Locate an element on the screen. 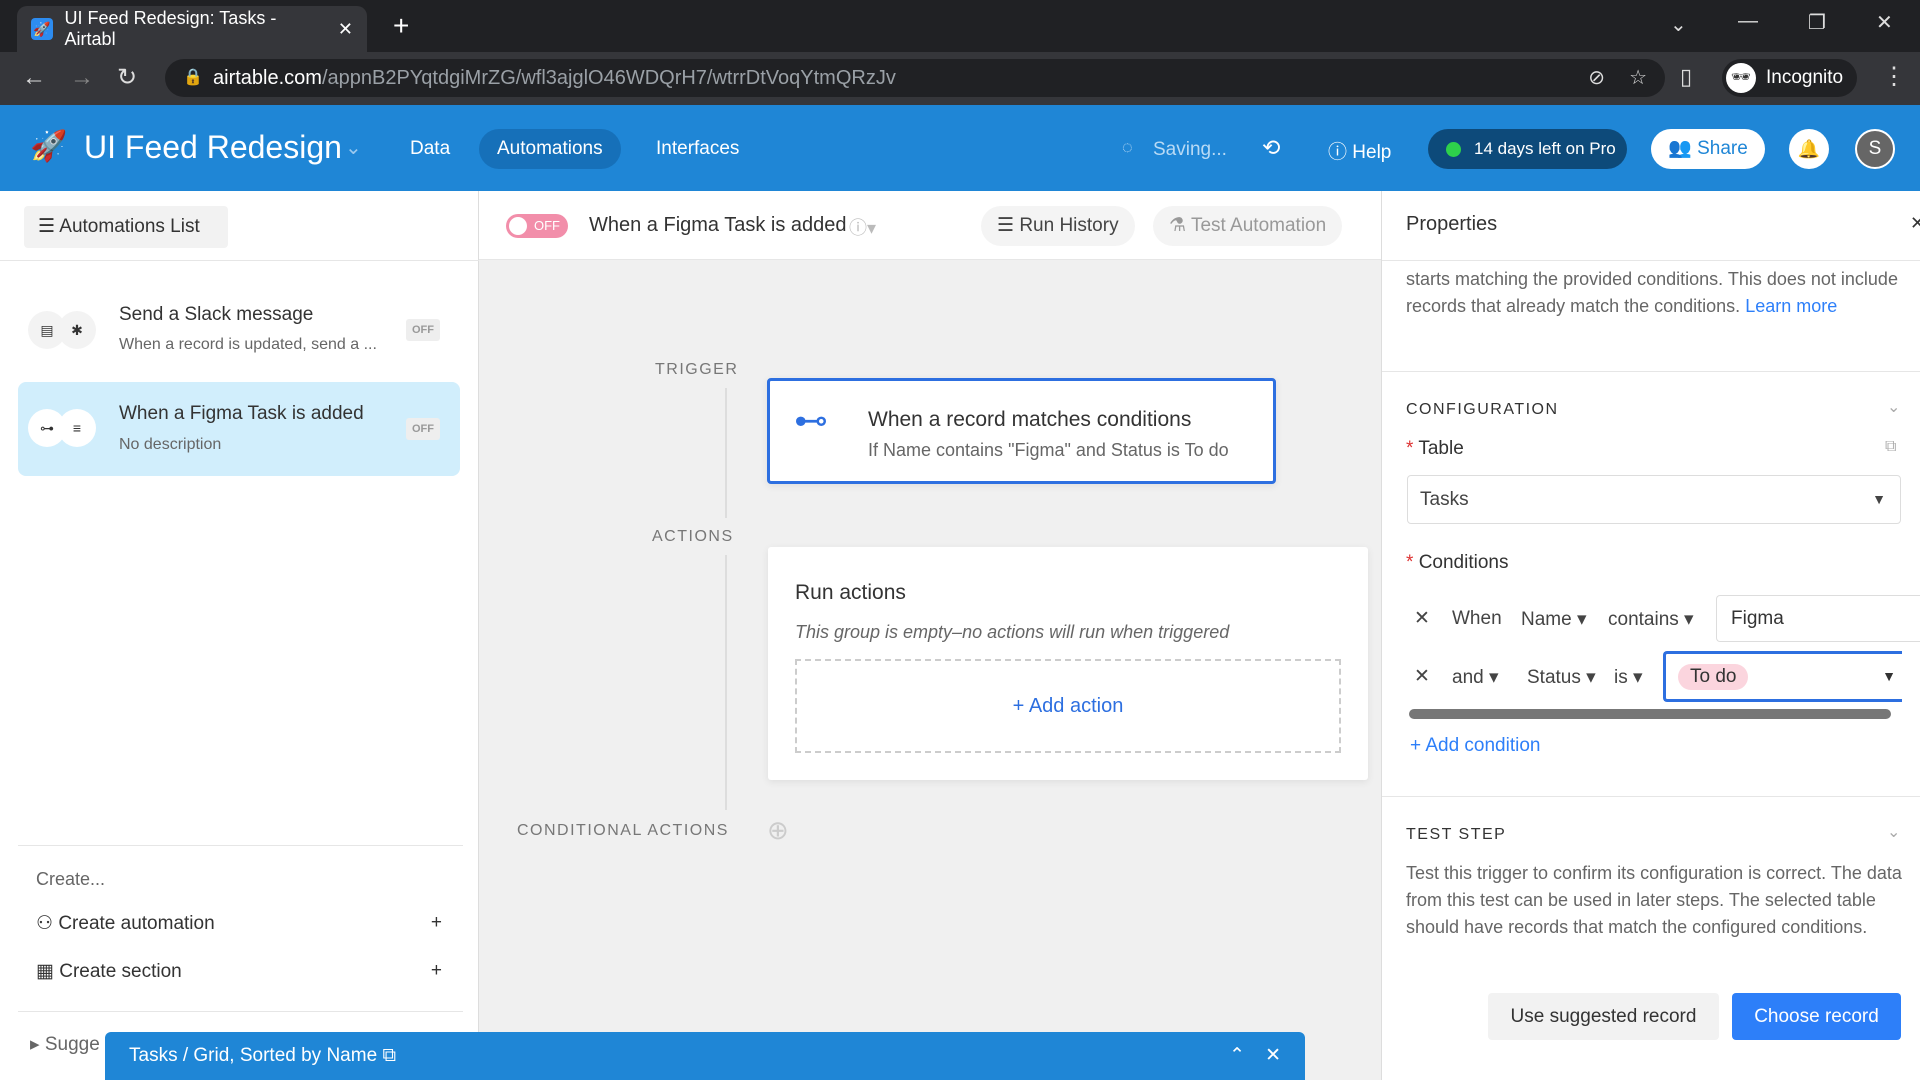  nav-automations: Automations is located at coordinates (550, 149).